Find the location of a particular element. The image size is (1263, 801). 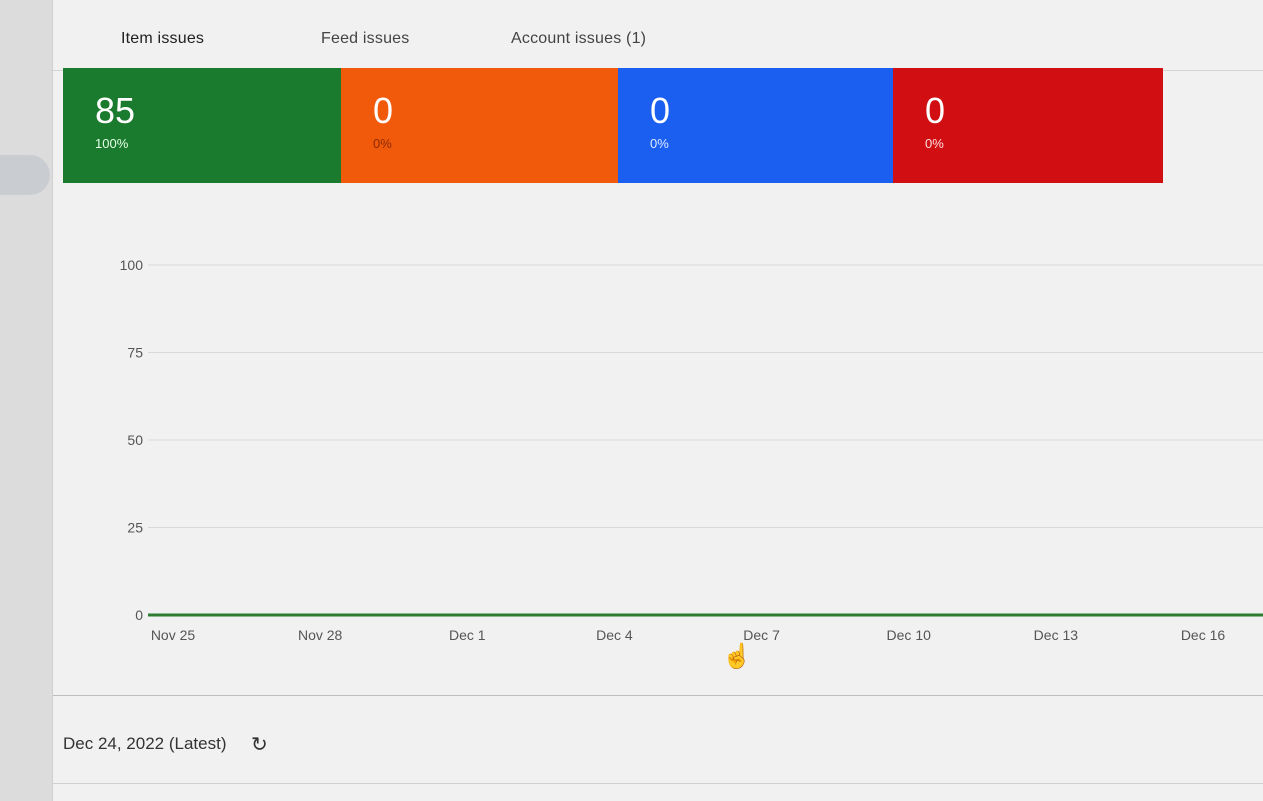

y-tick-label: 100 is located at coordinates (132, 265).